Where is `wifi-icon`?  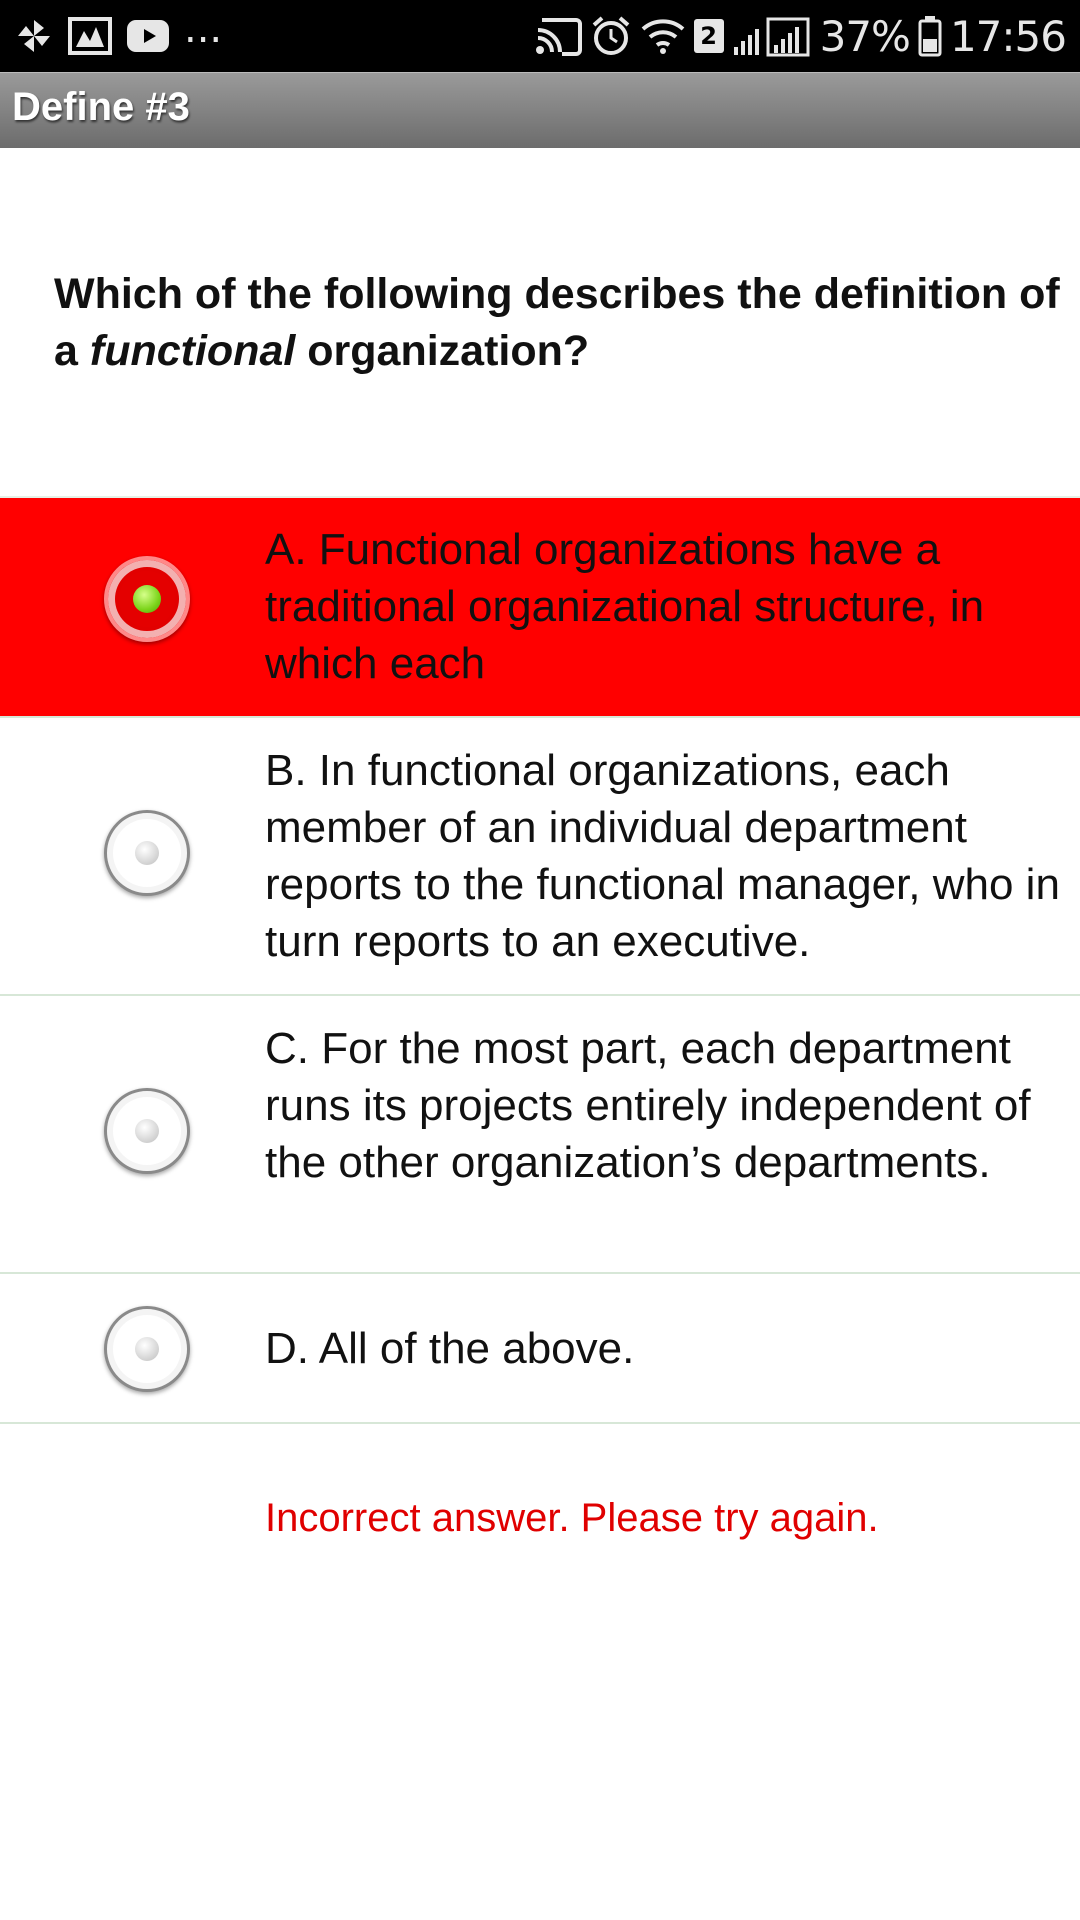
wifi-icon is located at coordinates (663, 36).